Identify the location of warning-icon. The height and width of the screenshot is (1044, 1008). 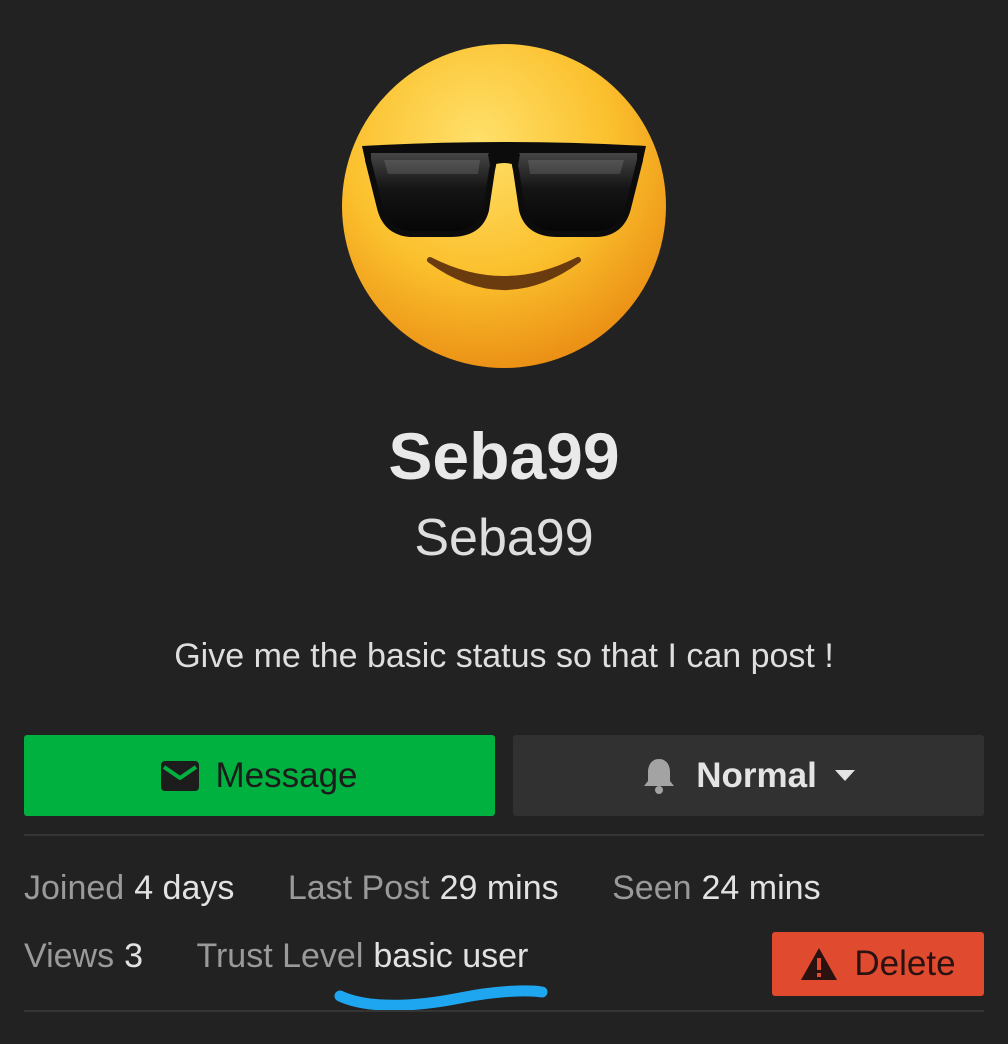
(819, 964).